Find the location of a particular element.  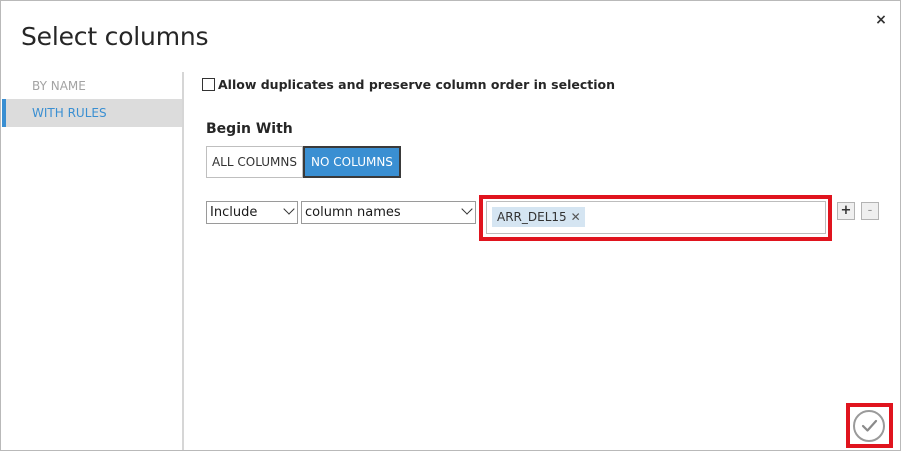

include-dropdown: Include is located at coordinates (252, 212).